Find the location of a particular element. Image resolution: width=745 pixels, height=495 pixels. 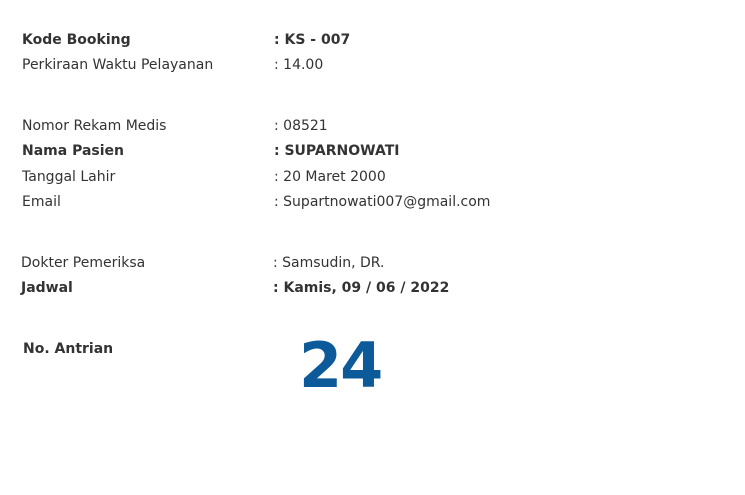

schedule-row: Jadwal : Kamis, 09 / 06 / 2022 is located at coordinates (372, 288).